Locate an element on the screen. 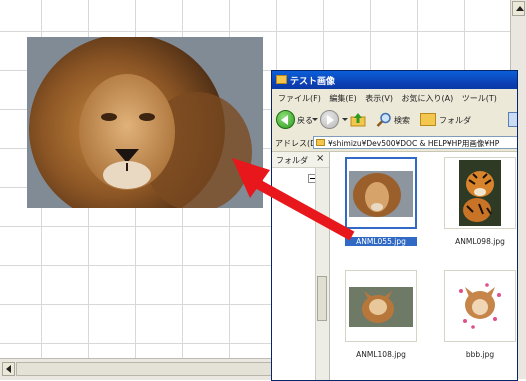 Image resolution: width=526 pixels, height=381 pixels. close-icon: × is located at coordinates (320, 158).